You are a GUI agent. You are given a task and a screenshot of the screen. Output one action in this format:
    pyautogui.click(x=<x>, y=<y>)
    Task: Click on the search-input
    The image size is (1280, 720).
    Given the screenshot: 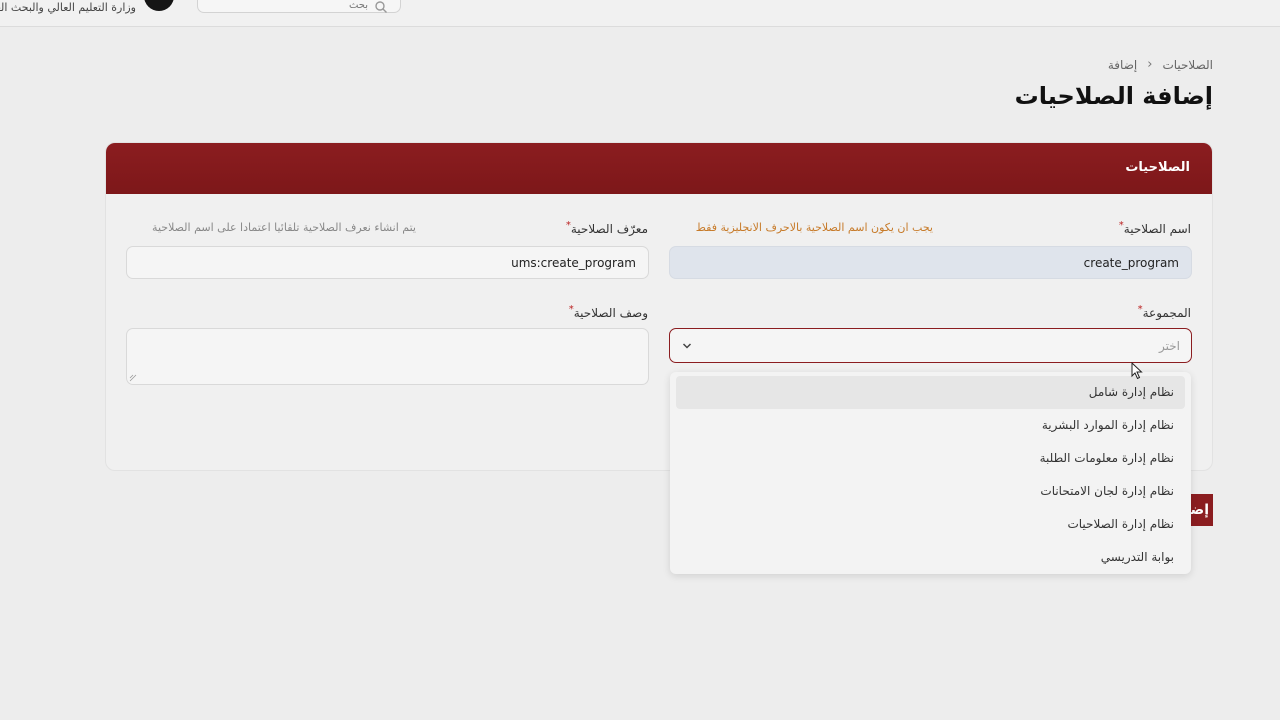 What is the action you would take?
    pyautogui.click(x=298, y=6)
    